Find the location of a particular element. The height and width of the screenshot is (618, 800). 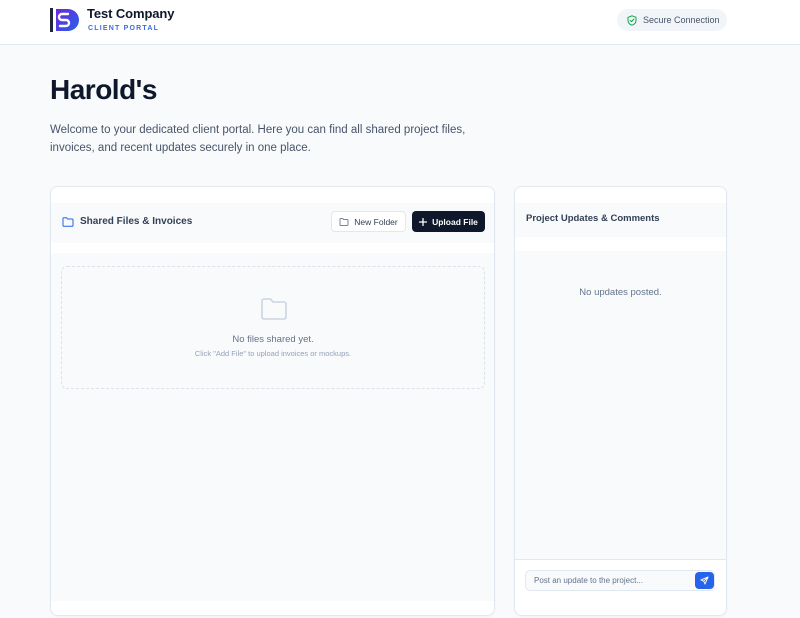

page-title: Harold's is located at coordinates (103, 89).